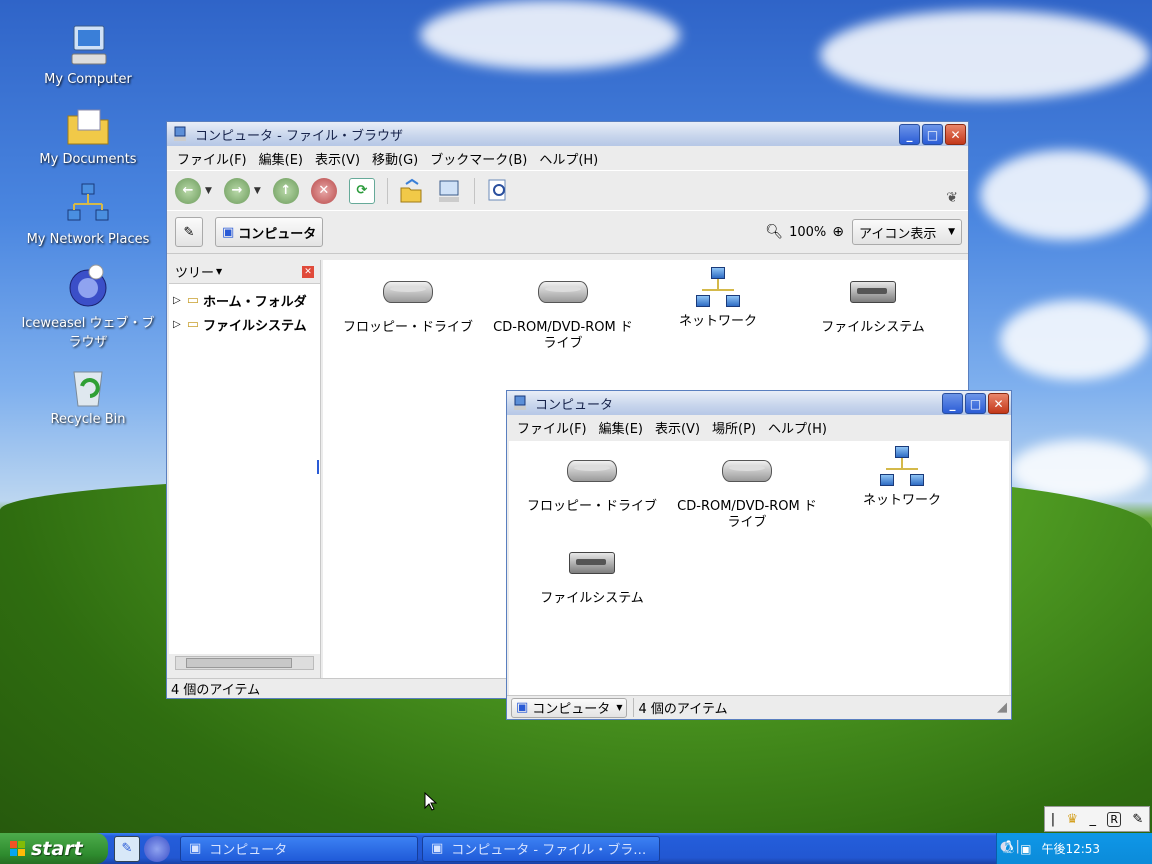  Describe the element at coordinates (1072, 819) in the screenshot. I see `crown-icon: ♛` at that location.